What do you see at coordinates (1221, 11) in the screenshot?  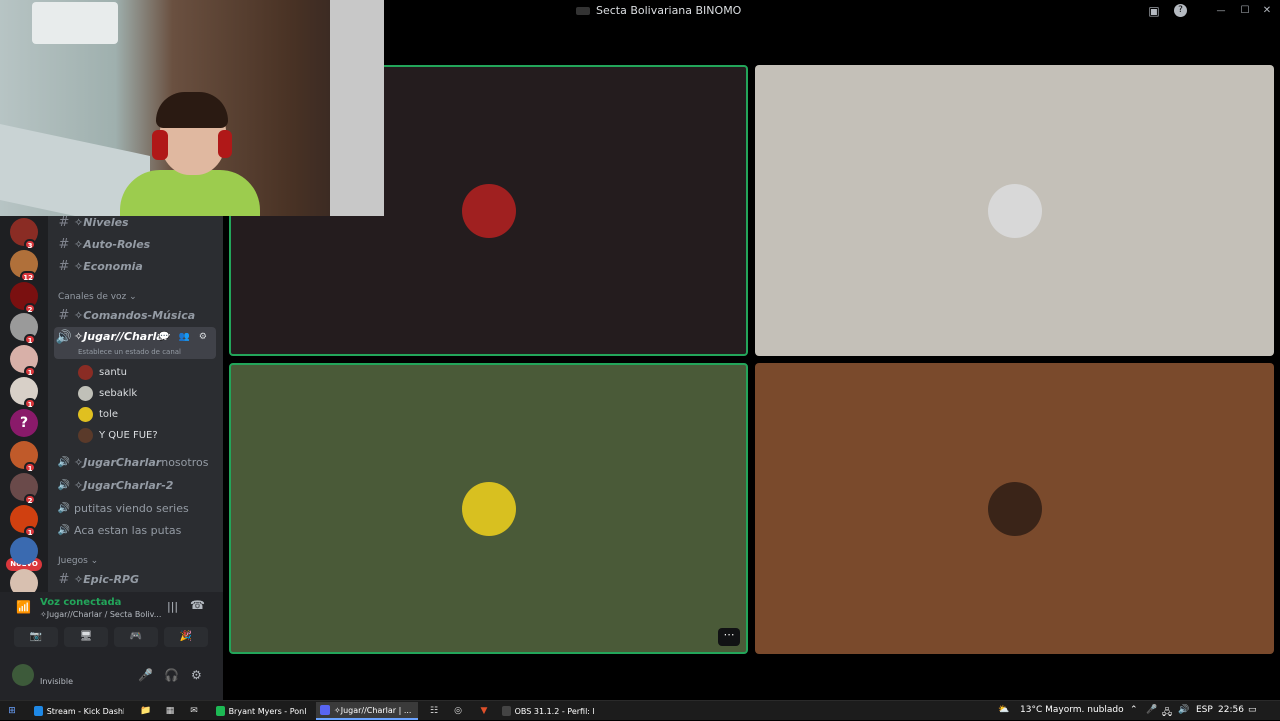 I see `minimize-button: —` at bounding box center [1221, 11].